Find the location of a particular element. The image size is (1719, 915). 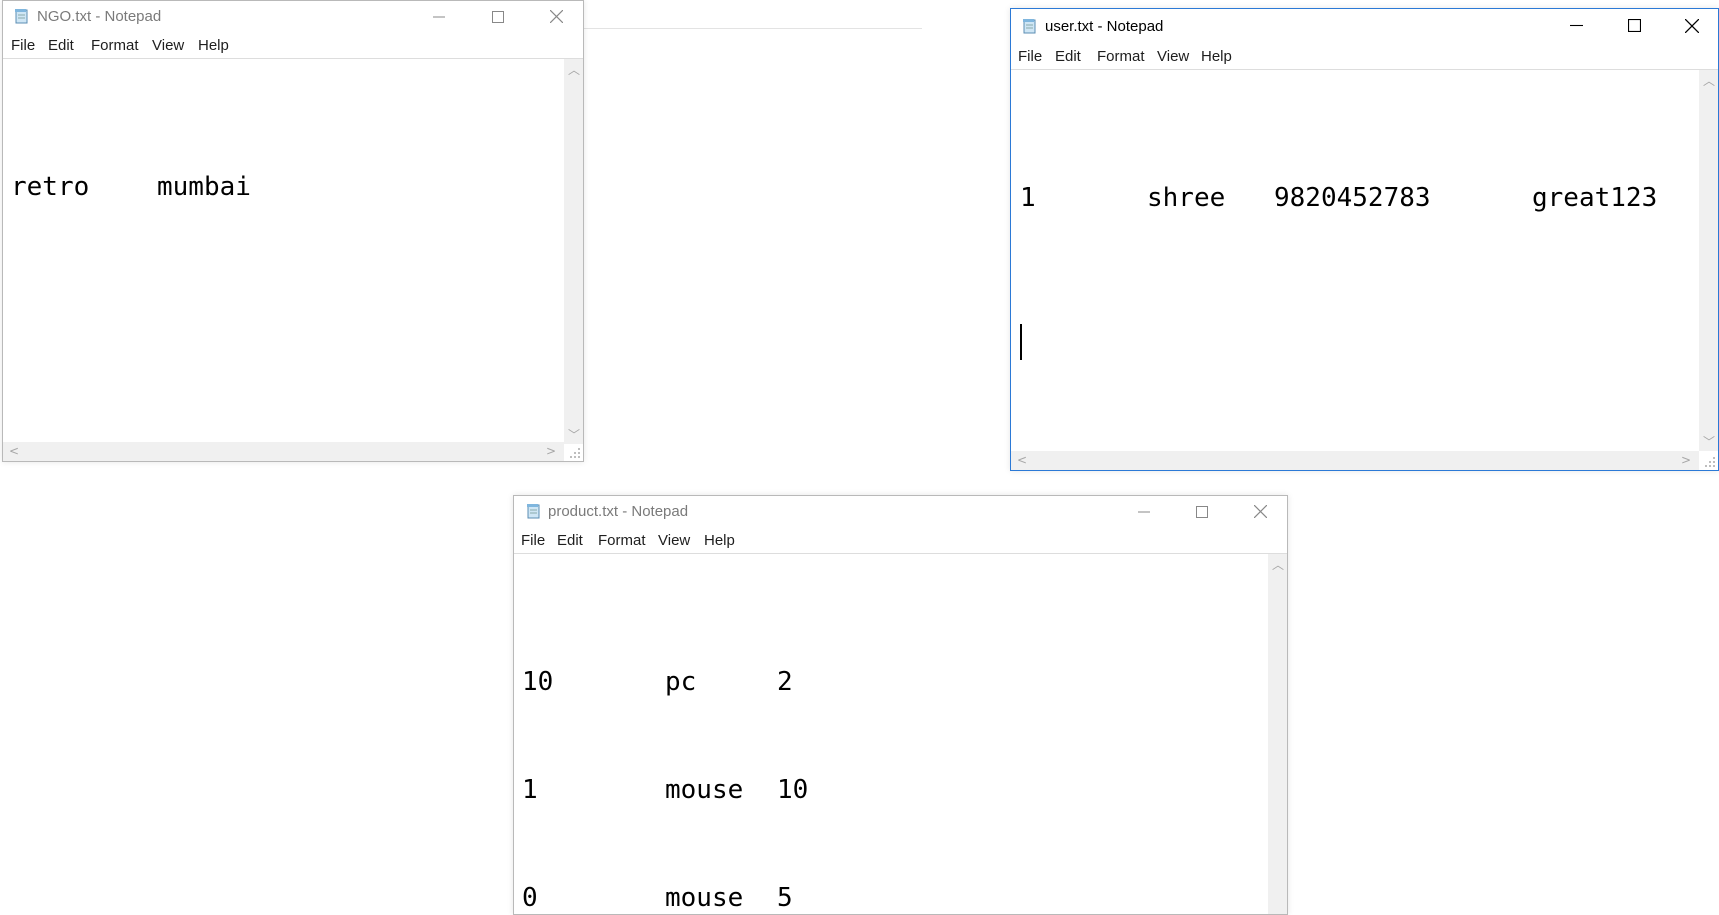

text-cell: 9820452783 is located at coordinates (1352, 198).